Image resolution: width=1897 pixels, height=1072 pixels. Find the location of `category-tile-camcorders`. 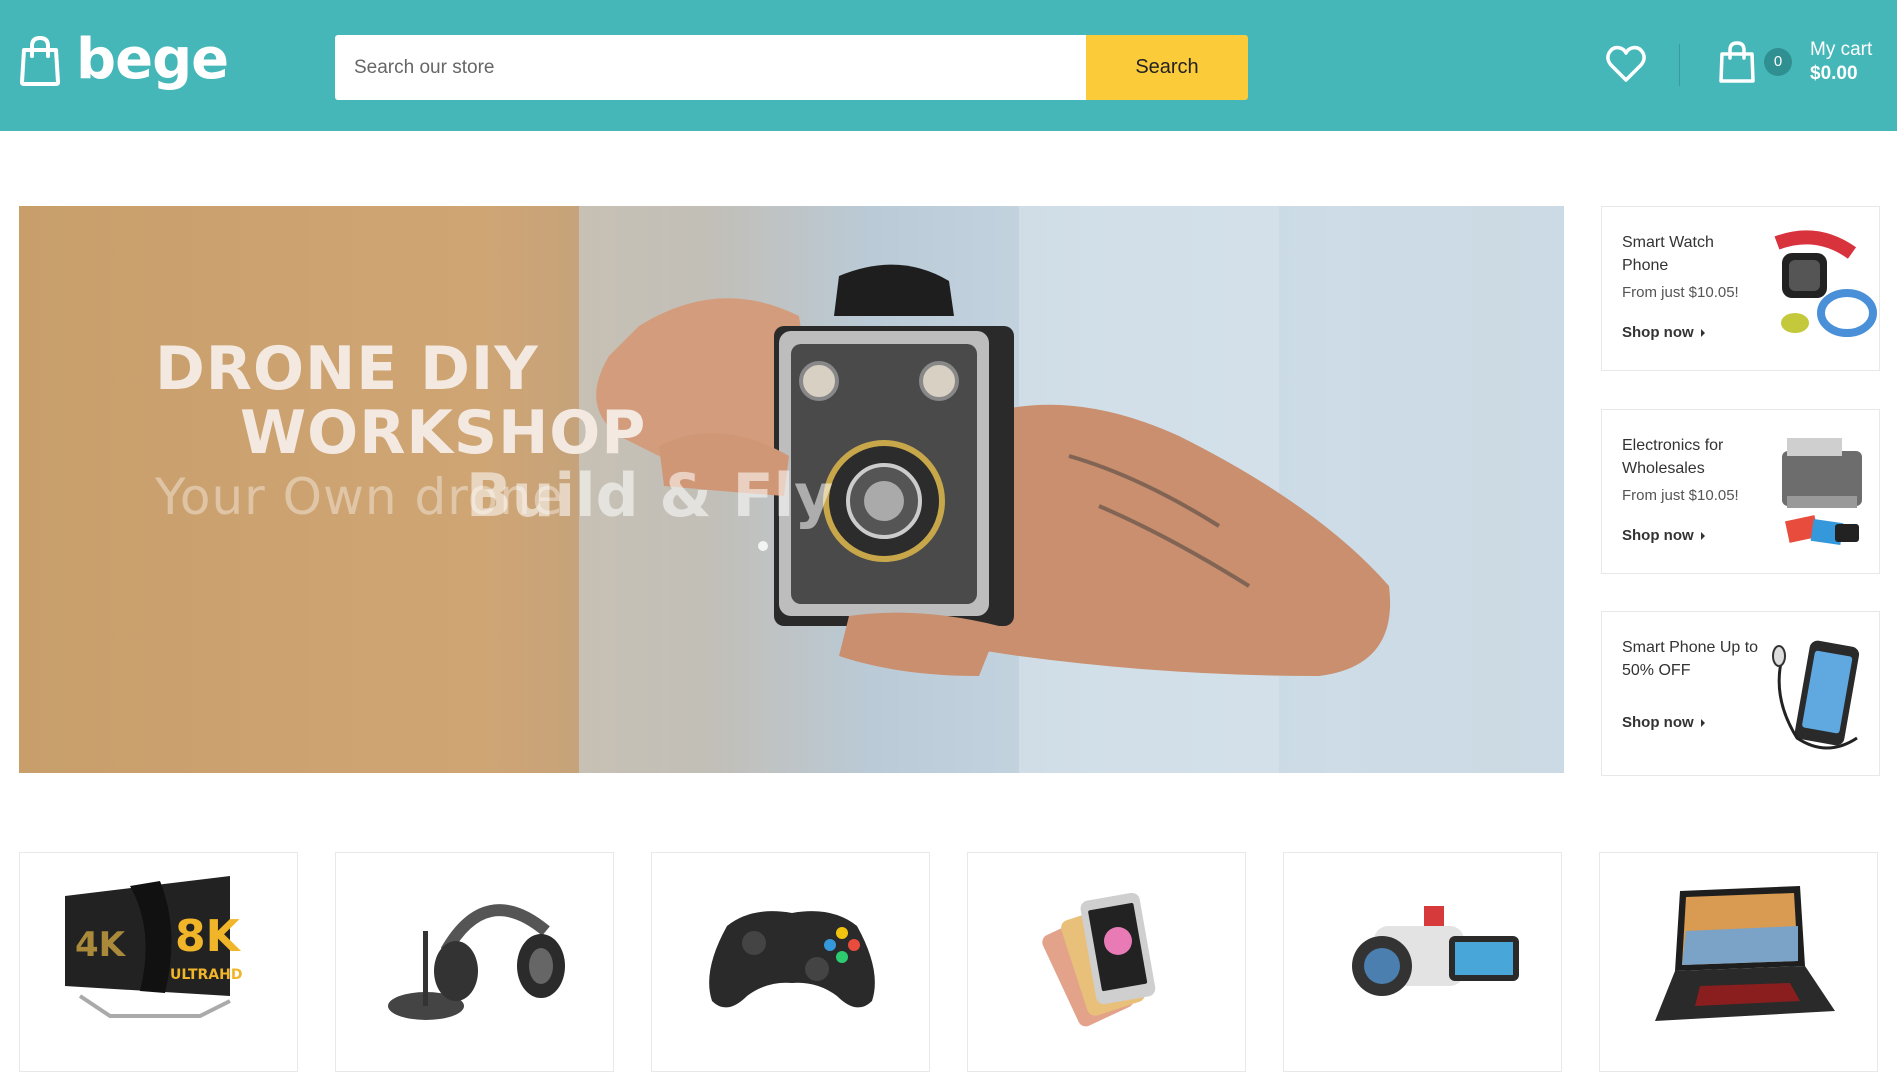

category-tile-camcorders is located at coordinates (1422, 962).